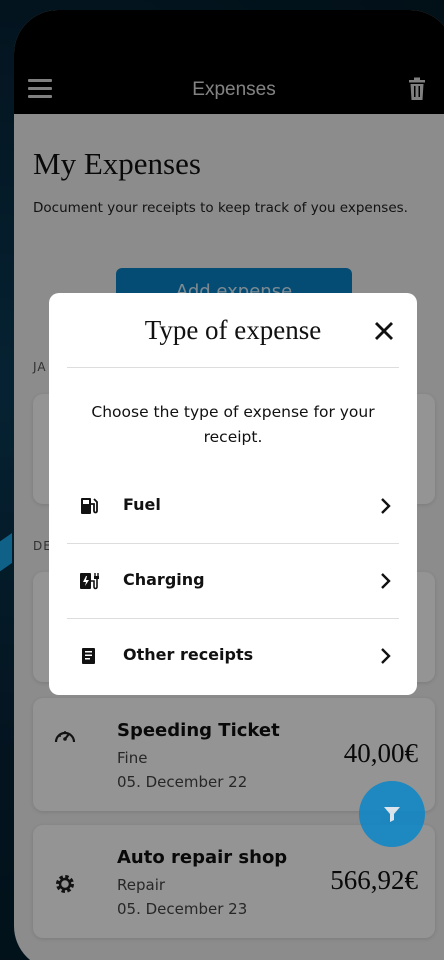 The width and height of the screenshot is (444, 960). I want to click on receipt-icon, so click(88, 656).